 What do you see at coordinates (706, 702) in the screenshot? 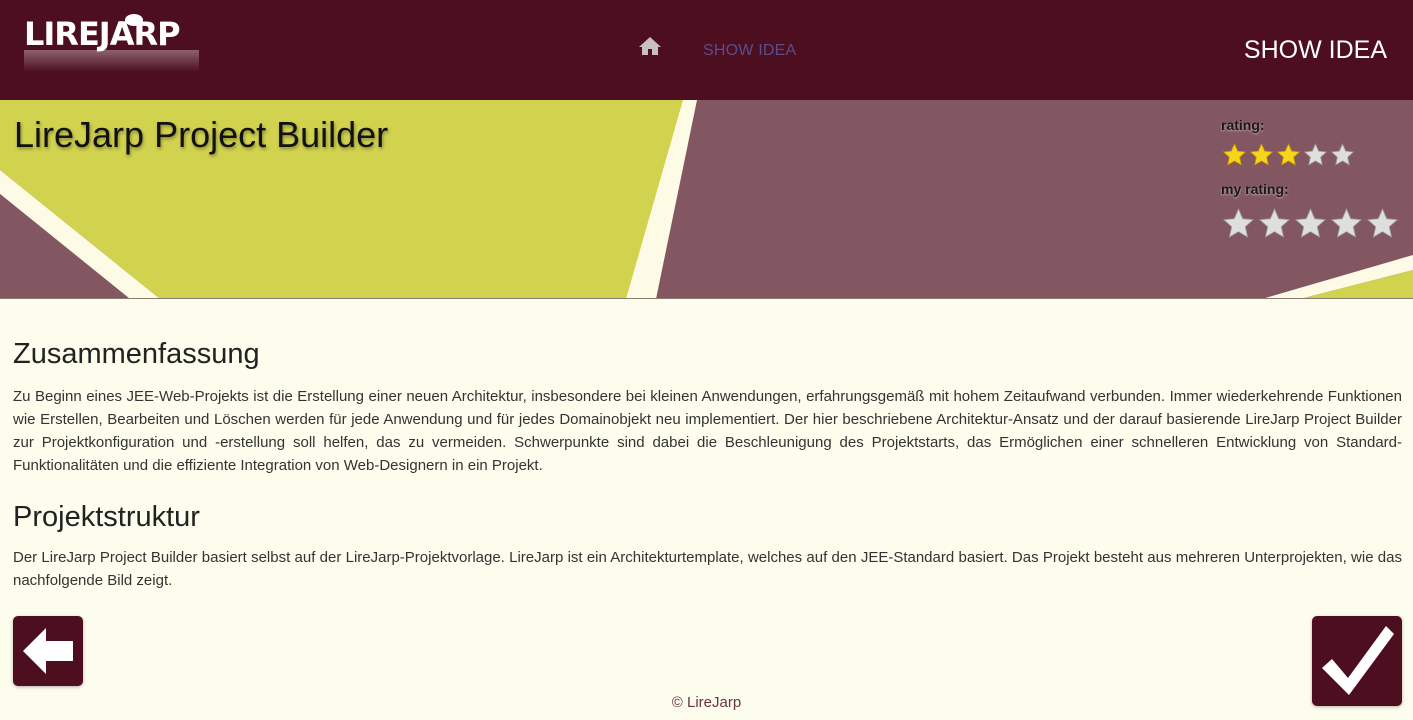
I see `footer-copyright: © LireJarp` at bounding box center [706, 702].